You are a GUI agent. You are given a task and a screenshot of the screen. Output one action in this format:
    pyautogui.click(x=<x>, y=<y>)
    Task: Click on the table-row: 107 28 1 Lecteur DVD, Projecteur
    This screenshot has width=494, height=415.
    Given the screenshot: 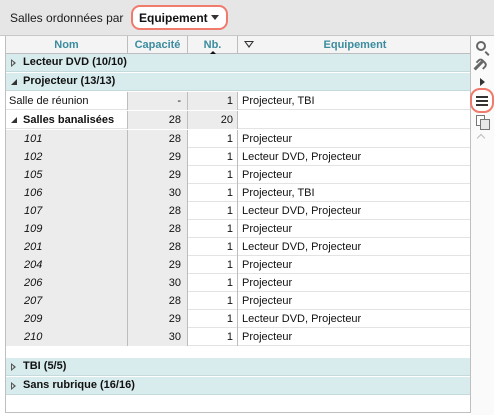 What is the action you would take?
    pyautogui.click(x=238, y=211)
    